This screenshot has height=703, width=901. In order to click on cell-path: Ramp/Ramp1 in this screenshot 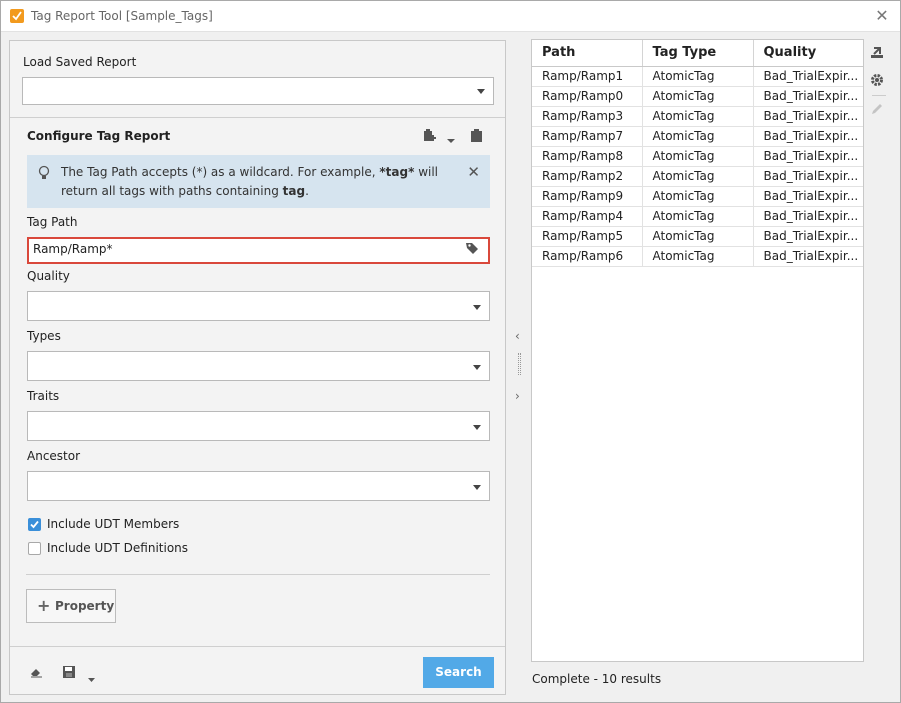, I will do `click(587, 76)`.